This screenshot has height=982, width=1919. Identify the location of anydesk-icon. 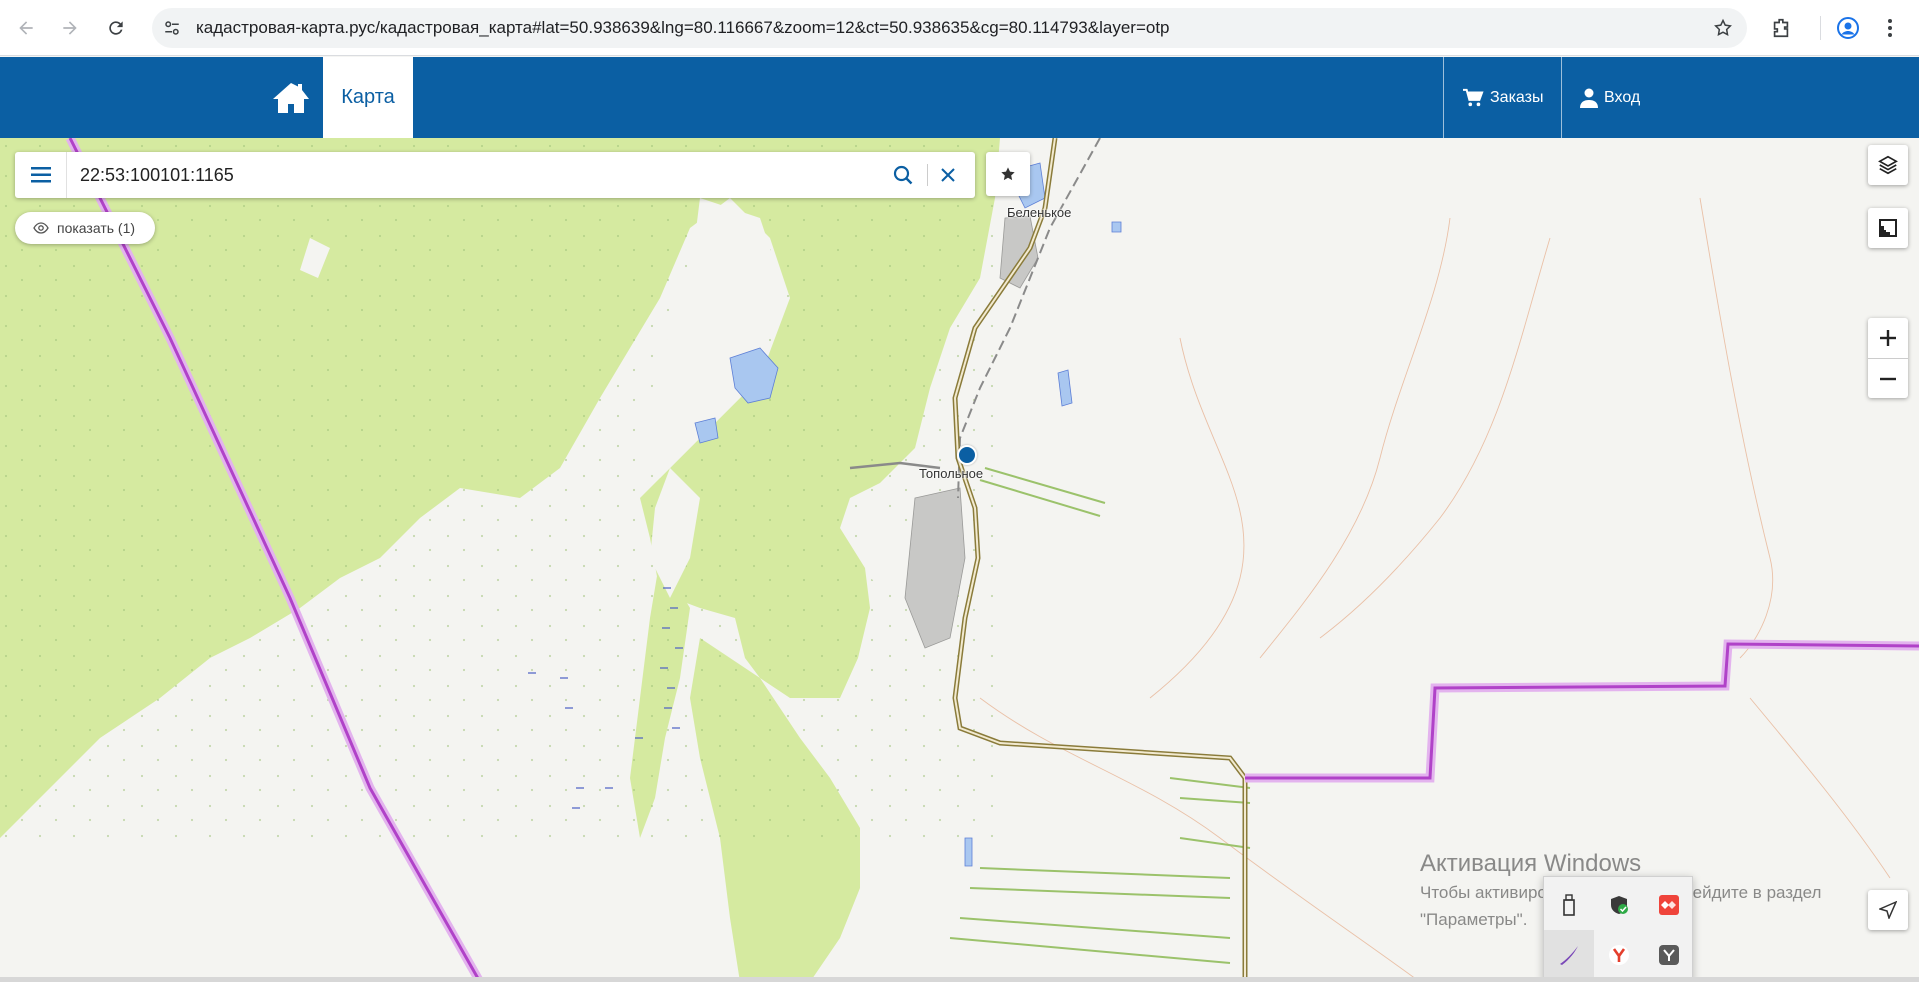
(1669, 905).